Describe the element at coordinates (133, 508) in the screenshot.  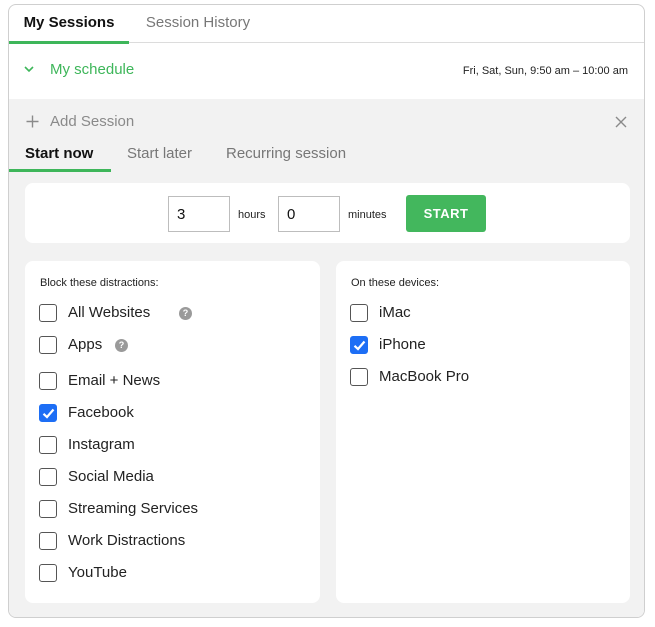
I see `checkbox-label: Streaming Services` at that location.